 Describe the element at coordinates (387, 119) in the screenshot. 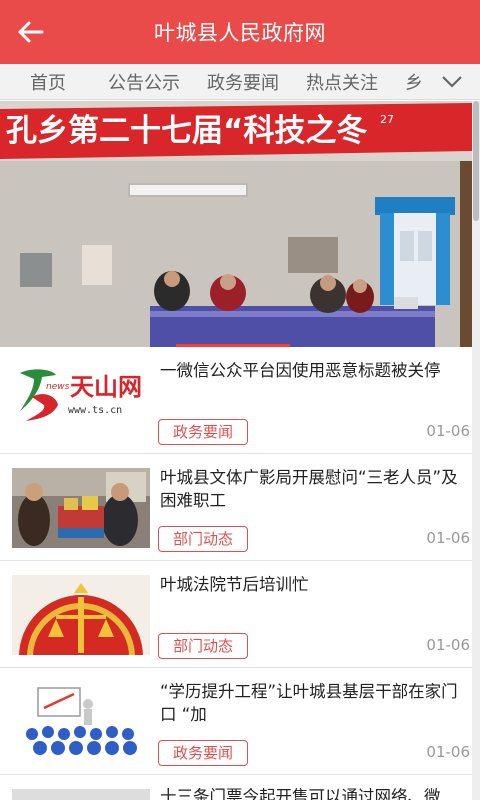

I see `banner-sign-number: 27` at that location.